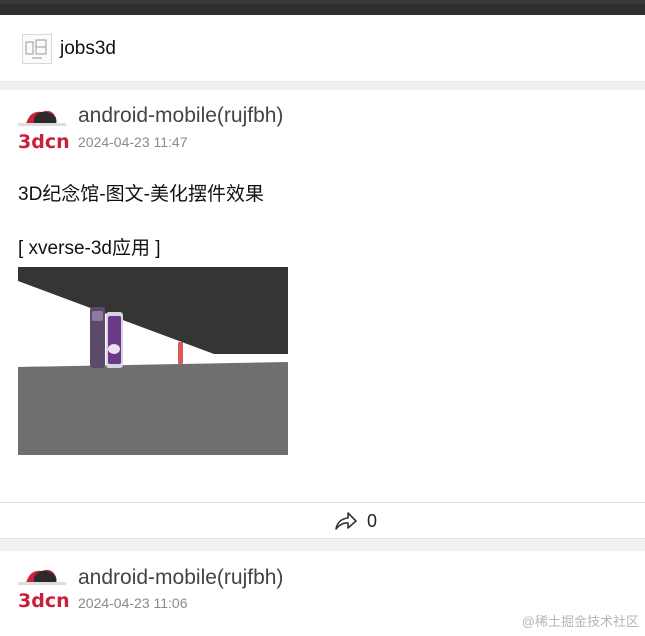 This screenshot has height=636, width=645. What do you see at coordinates (346, 521) in the screenshot?
I see `share-icon` at bounding box center [346, 521].